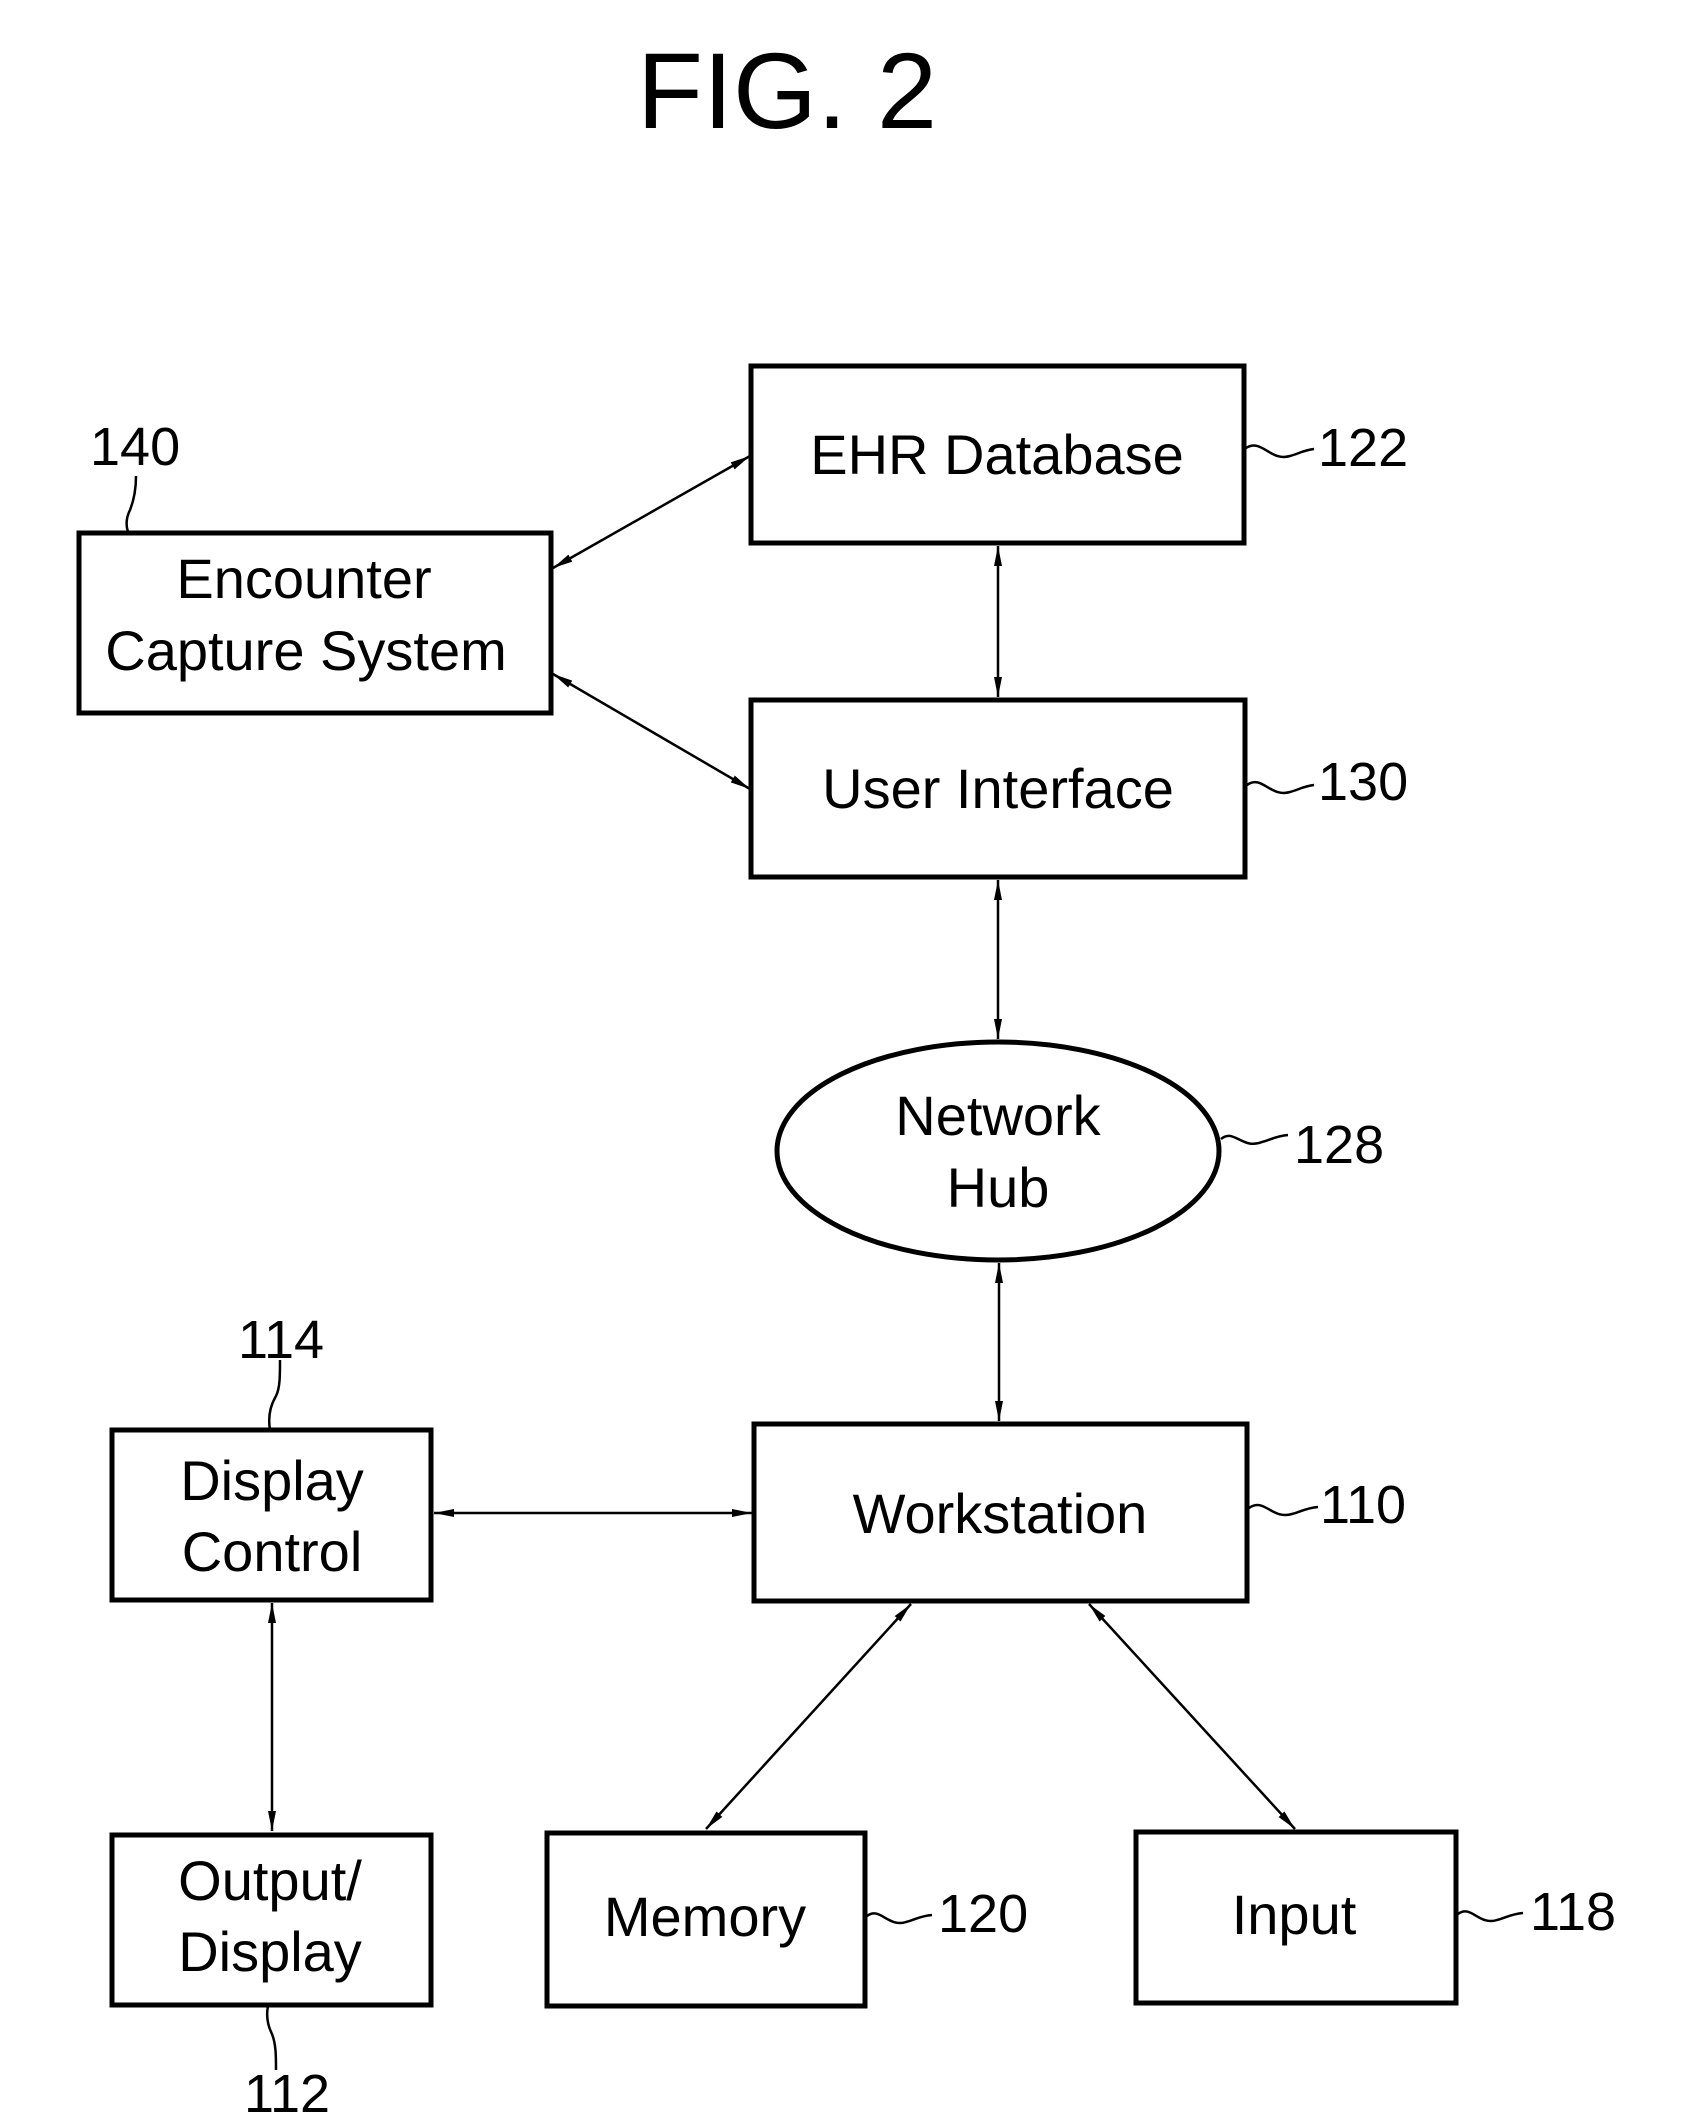 The height and width of the screenshot is (2125, 1697). I want to click on encounter-capture-label-line2: Capture System, so click(306, 650).